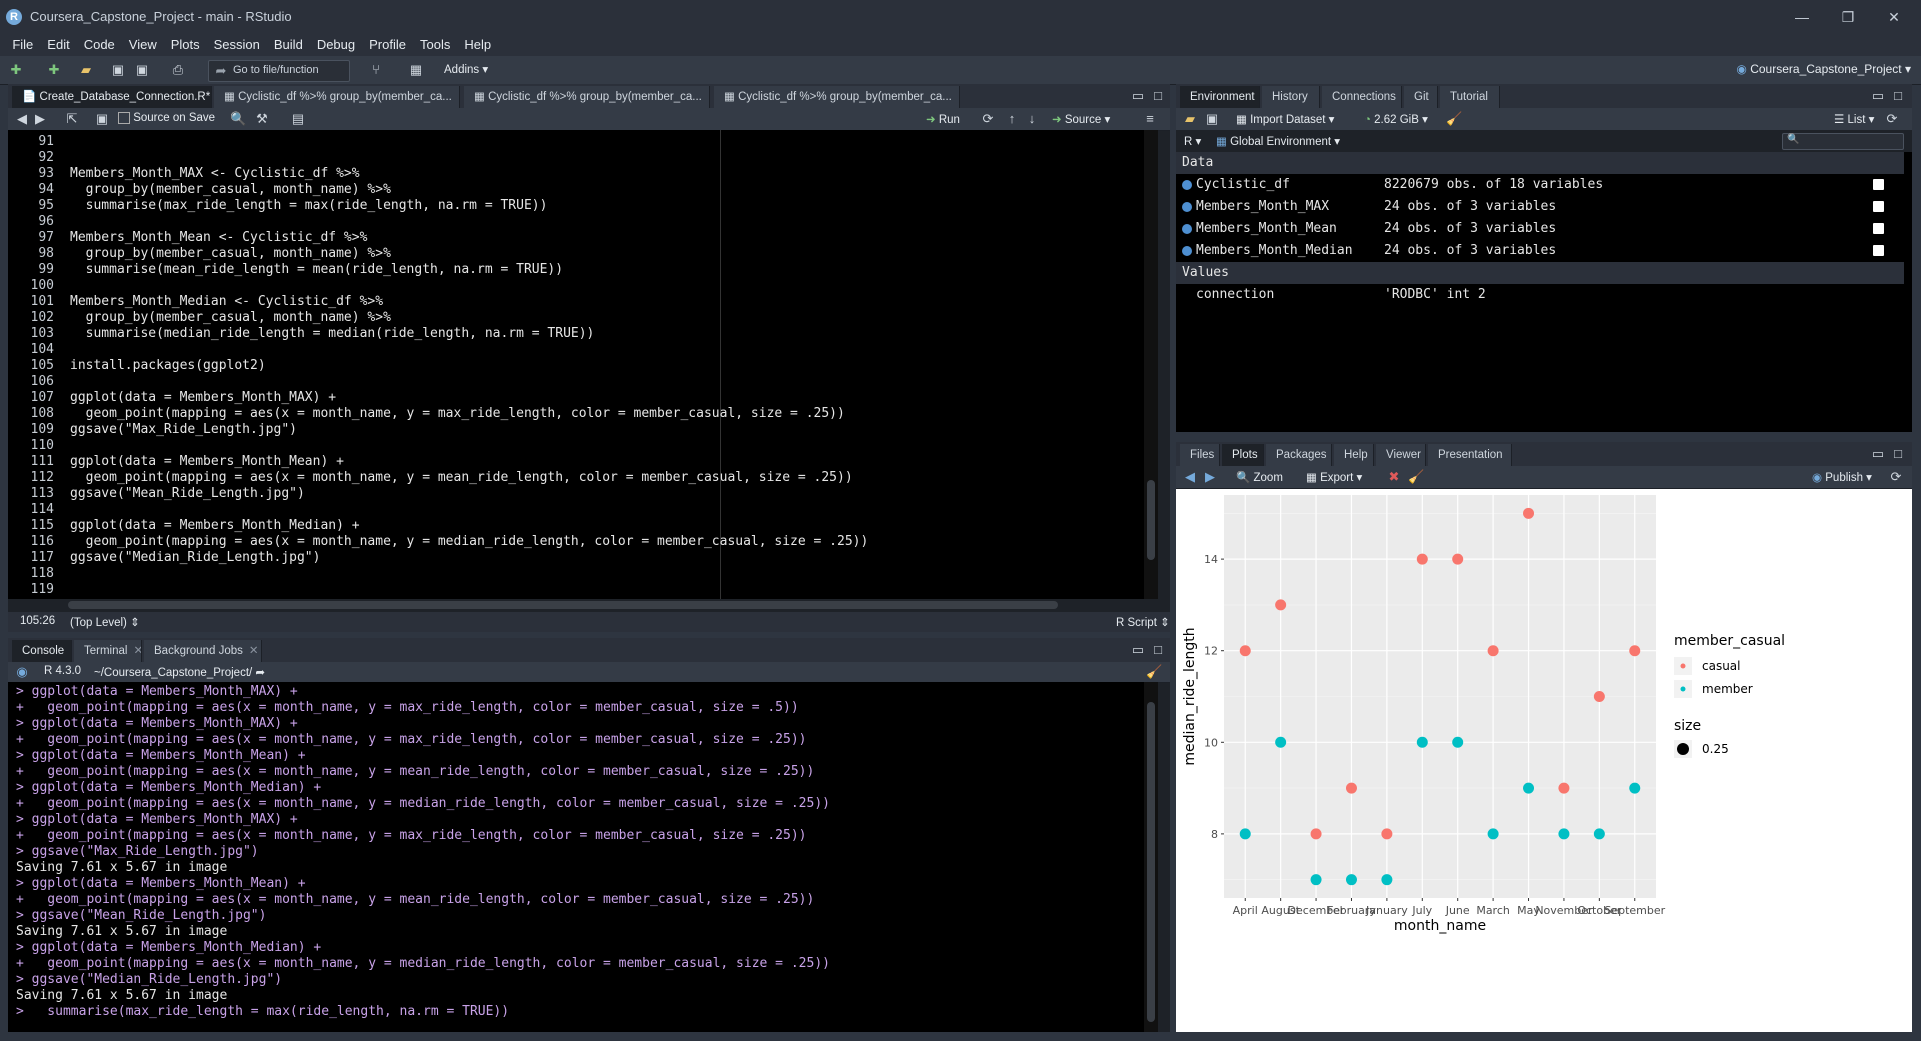  I want to click on remove-plot-icon: ✖, so click(1394, 477).